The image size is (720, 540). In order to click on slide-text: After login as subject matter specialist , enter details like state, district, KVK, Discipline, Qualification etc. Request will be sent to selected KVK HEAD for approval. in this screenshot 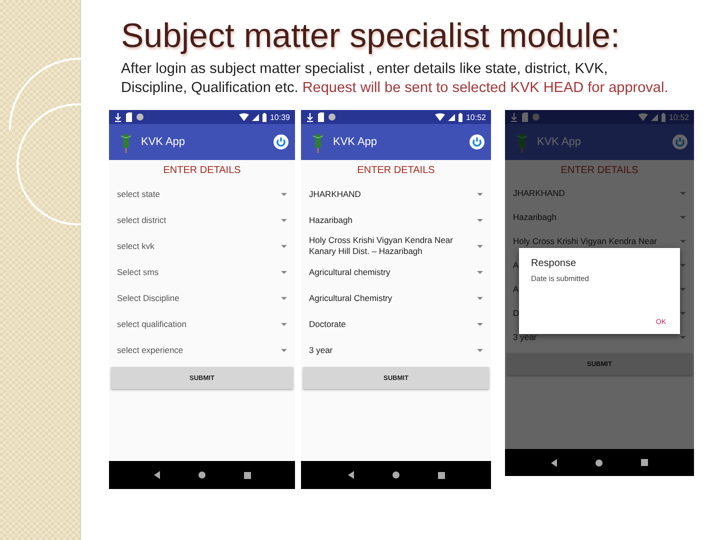, I will do `click(395, 79)`.